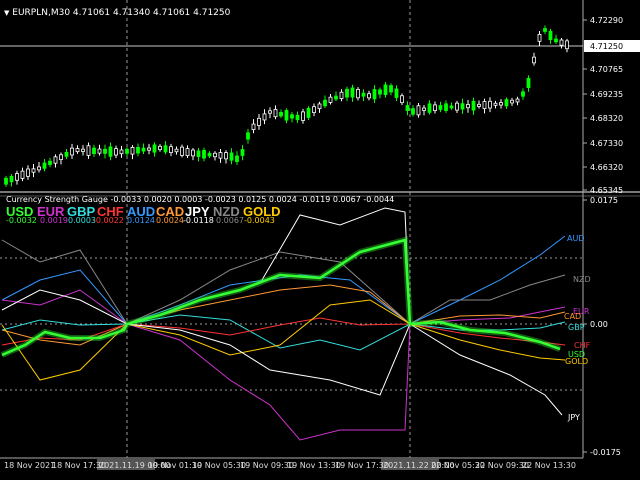 Image resolution: width=640 pixels, height=480 pixels. Describe the element at coordinates (79, 465) in the screenshot. I see `time-label: 18 Nov 17:30` at that location.